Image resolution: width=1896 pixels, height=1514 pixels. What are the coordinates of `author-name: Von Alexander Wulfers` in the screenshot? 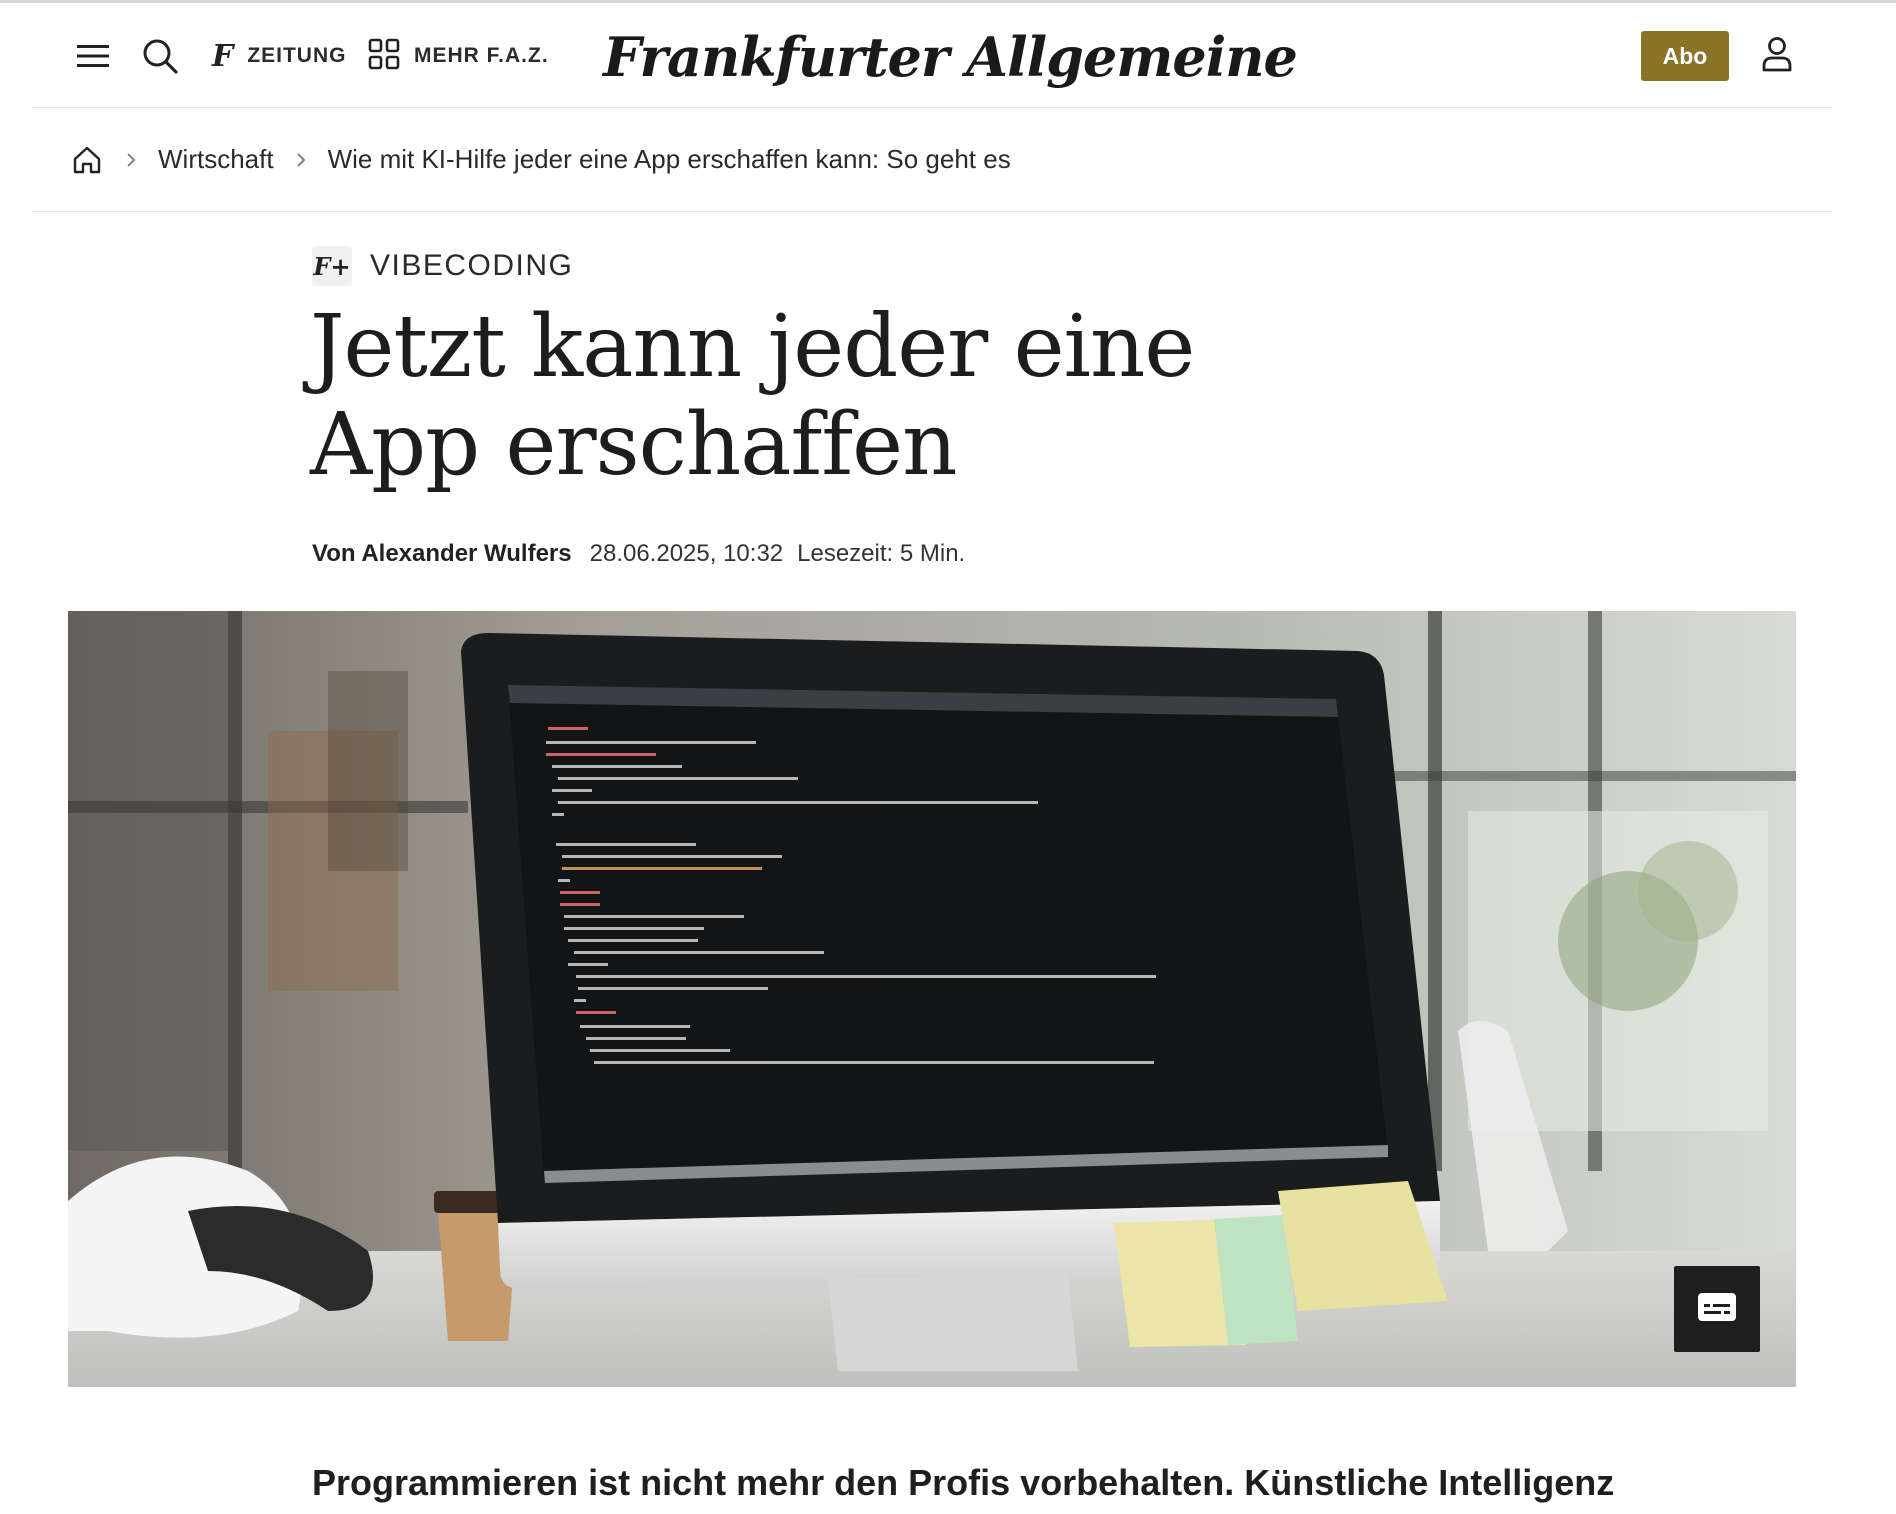 It's located at (442, 554).